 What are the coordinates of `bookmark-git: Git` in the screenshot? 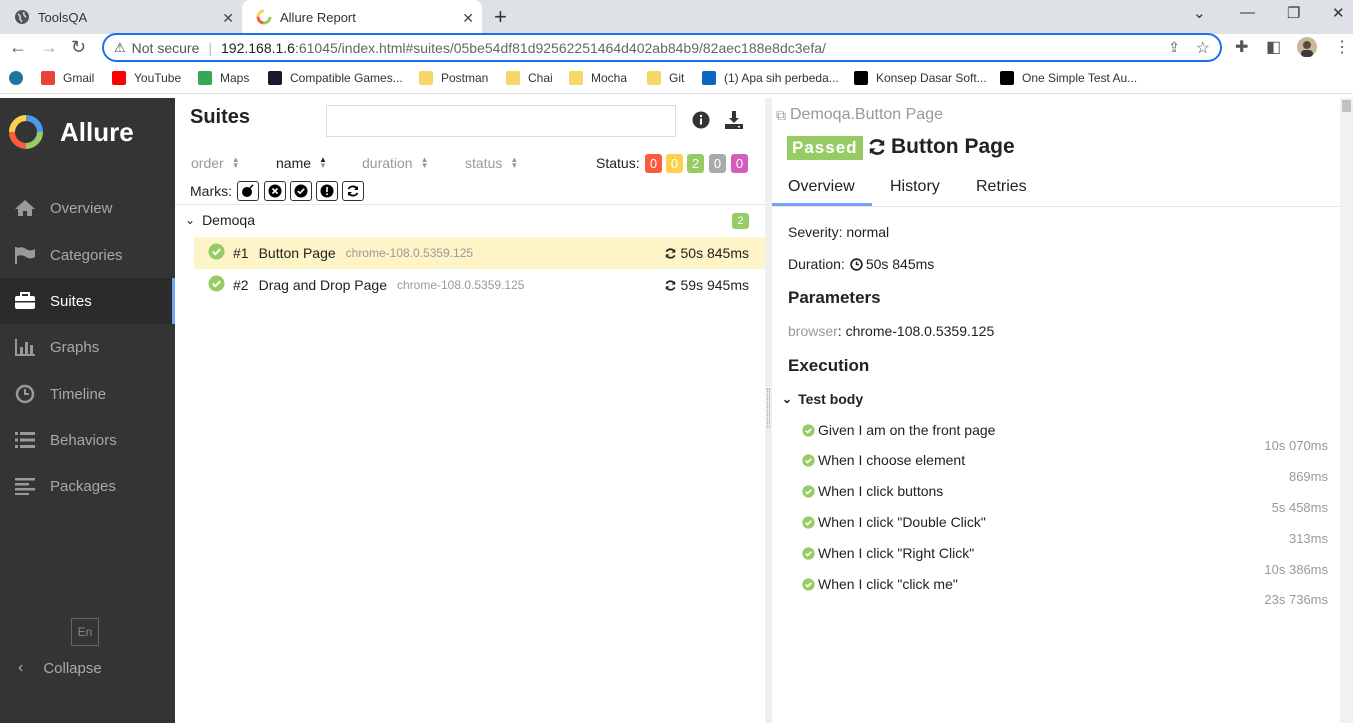 It's located at (665, 78).